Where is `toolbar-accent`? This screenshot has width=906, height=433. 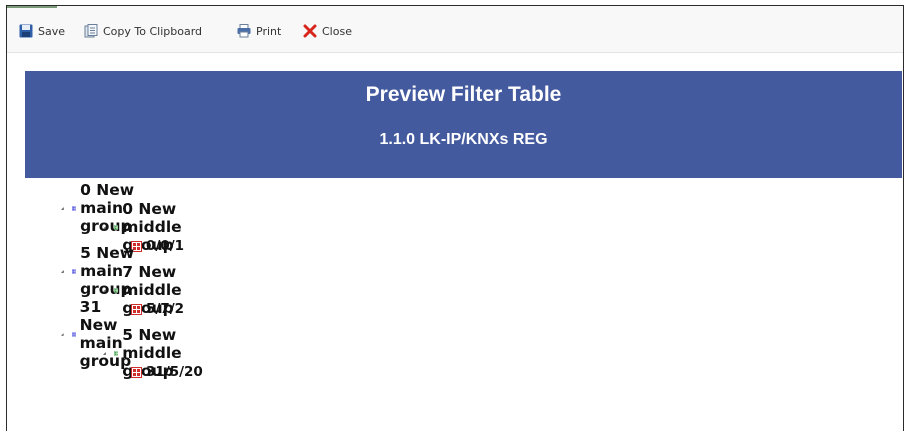
toolbar-accent is located at coordinates (32, 7).